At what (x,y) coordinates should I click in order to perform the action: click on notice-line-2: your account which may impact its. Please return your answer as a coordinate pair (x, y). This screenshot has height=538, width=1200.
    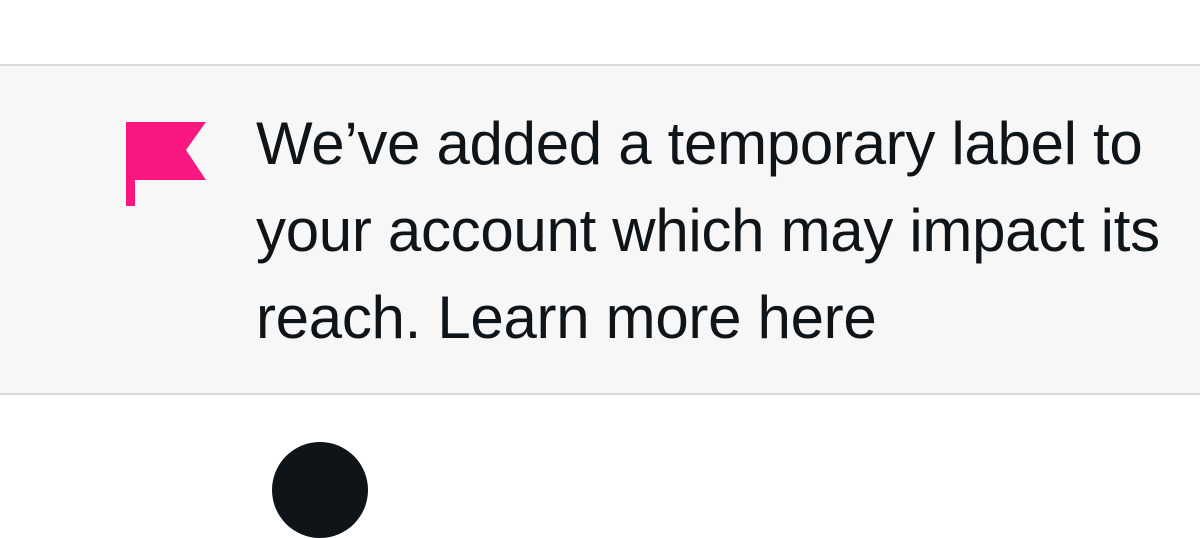
    Looking at the image, I should click on (708, 230).